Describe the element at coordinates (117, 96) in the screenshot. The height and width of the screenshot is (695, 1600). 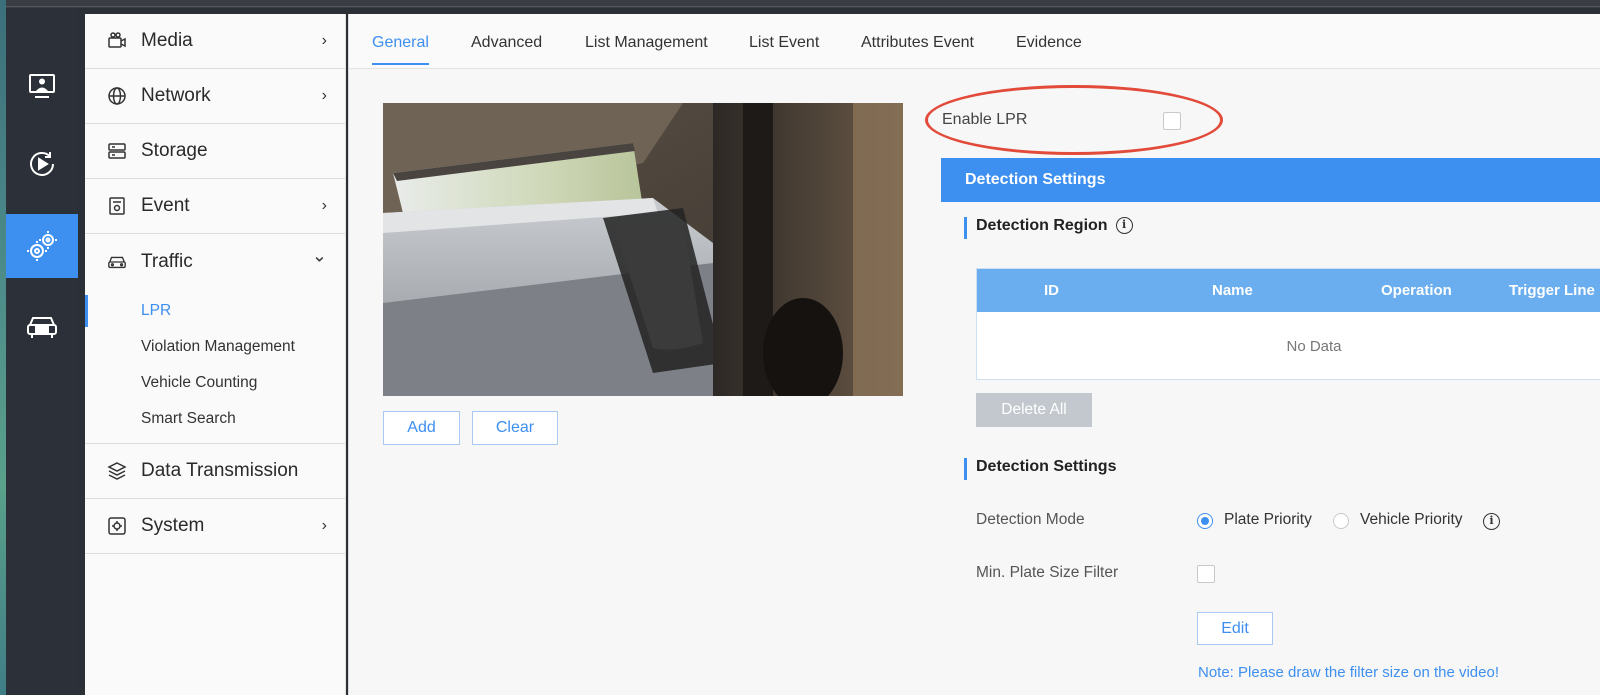
I see `globe-icon` at that location.